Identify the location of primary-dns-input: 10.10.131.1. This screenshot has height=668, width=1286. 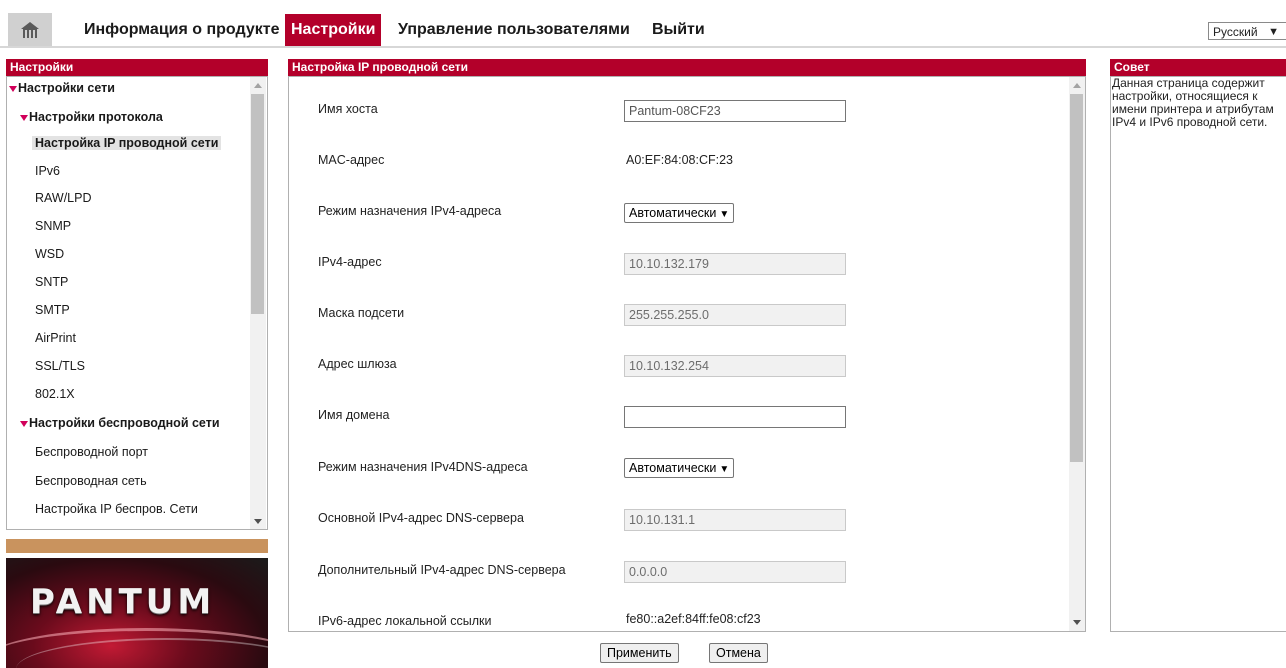
(735, 520).